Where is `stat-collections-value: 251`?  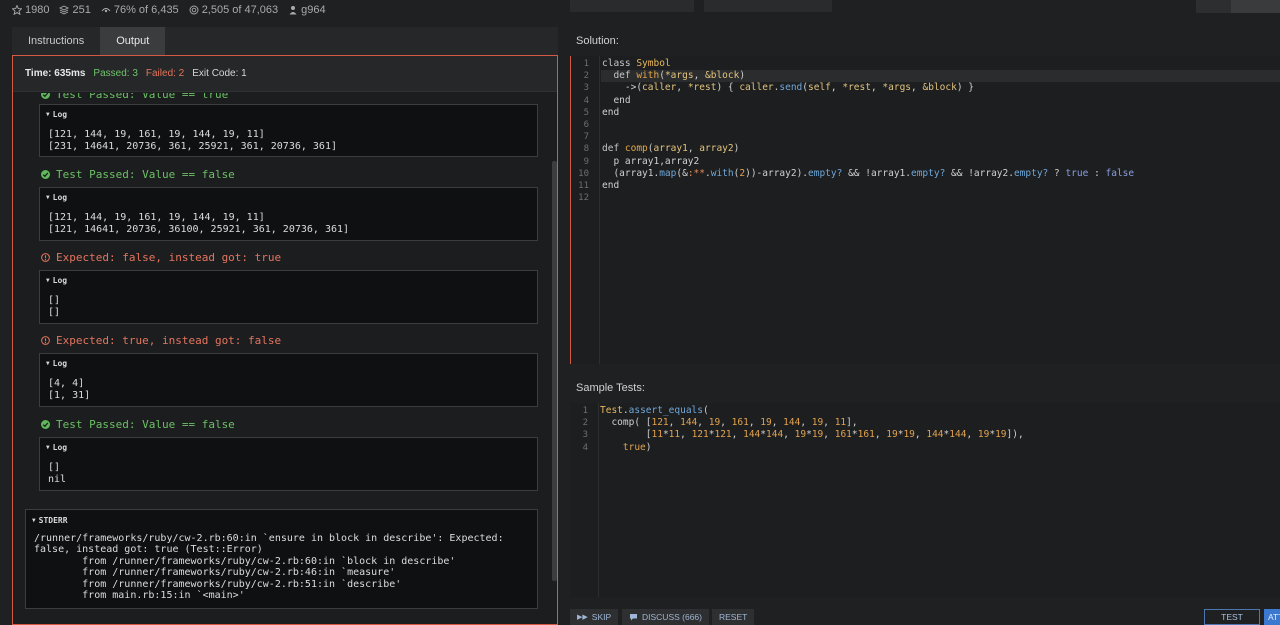 stat-collections-value: 251 is located at coordinates (81, 10).